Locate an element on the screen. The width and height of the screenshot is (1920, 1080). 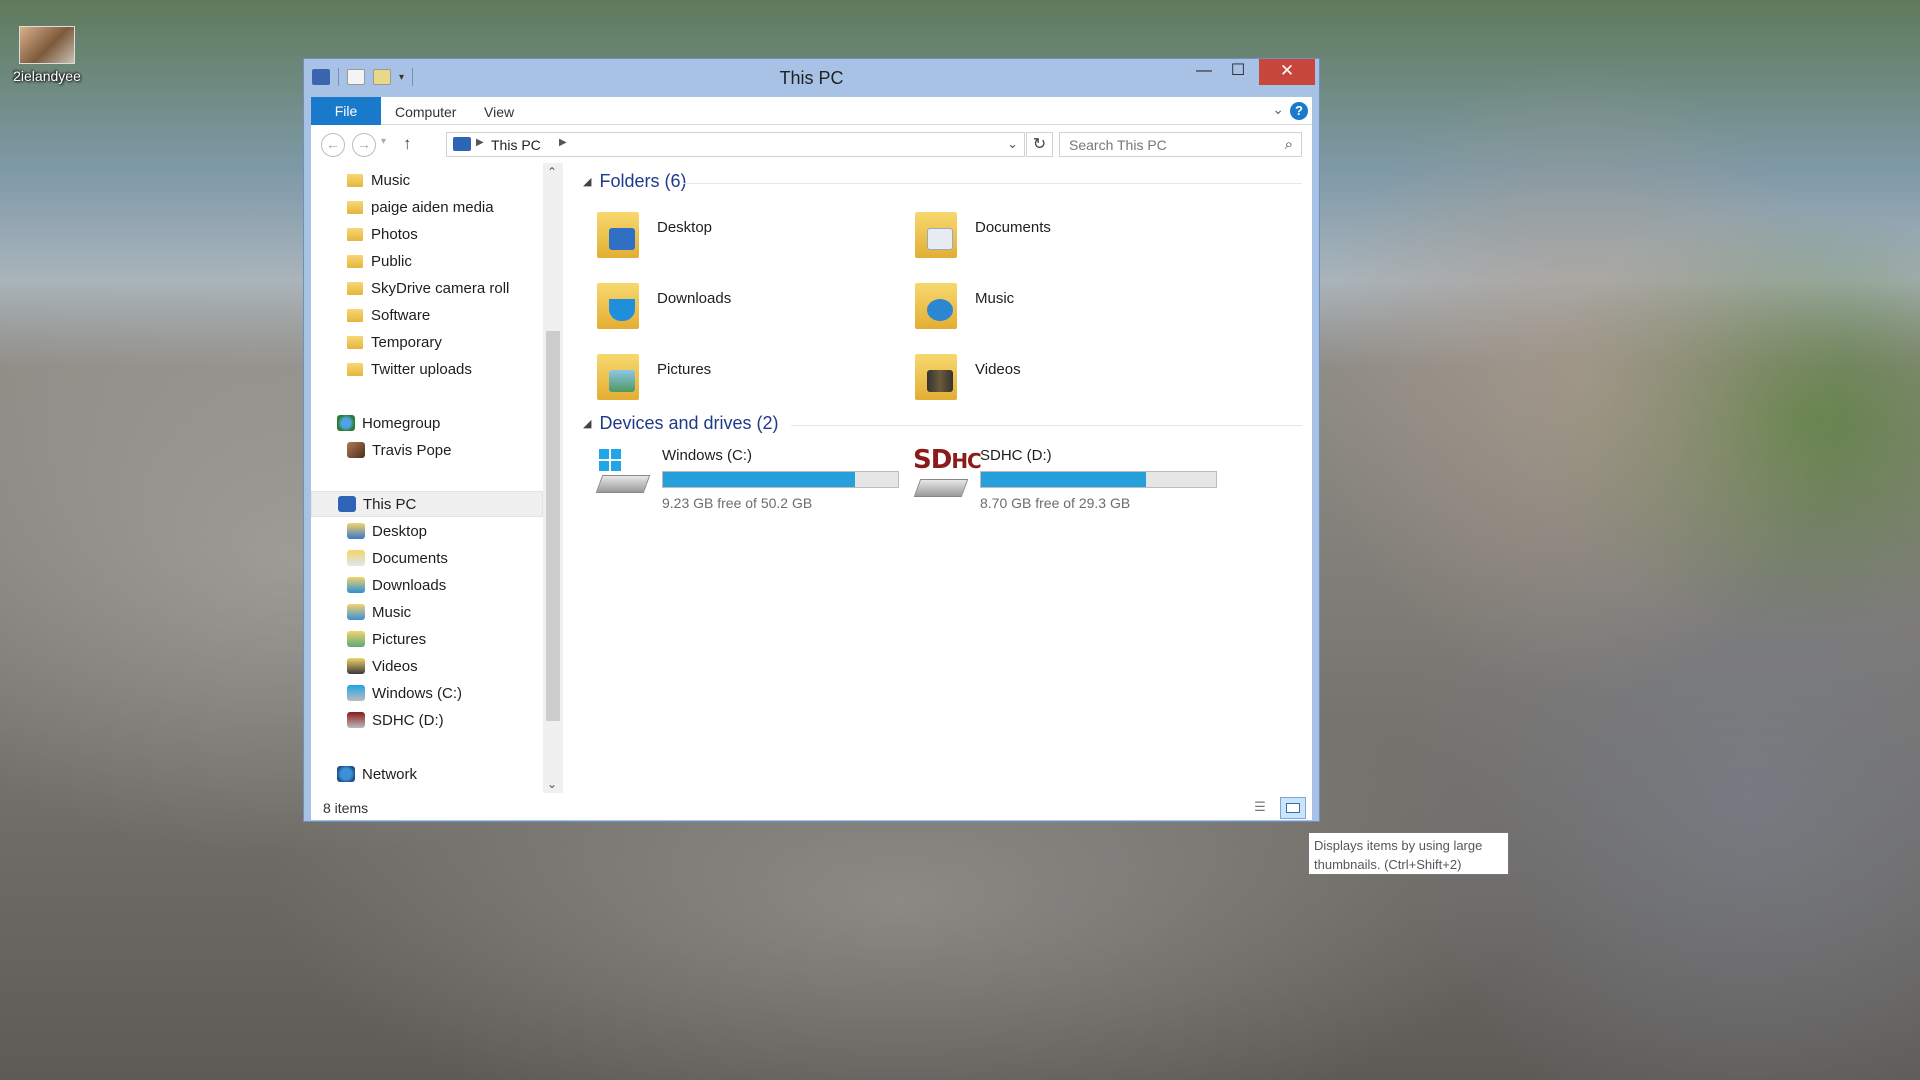
window-title: This PC is located at coordinates (811, 78).